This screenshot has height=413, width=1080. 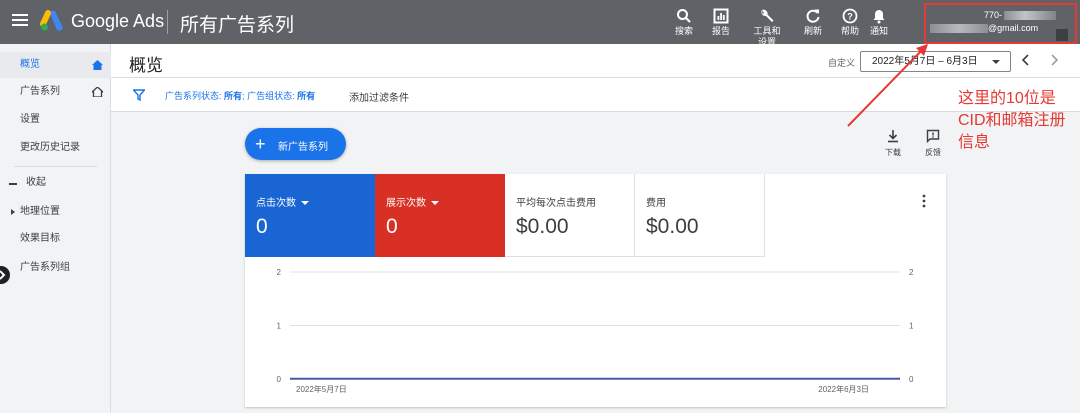 I want to click on sidebar-item-settings: 设置, so click(x=55, y=120).